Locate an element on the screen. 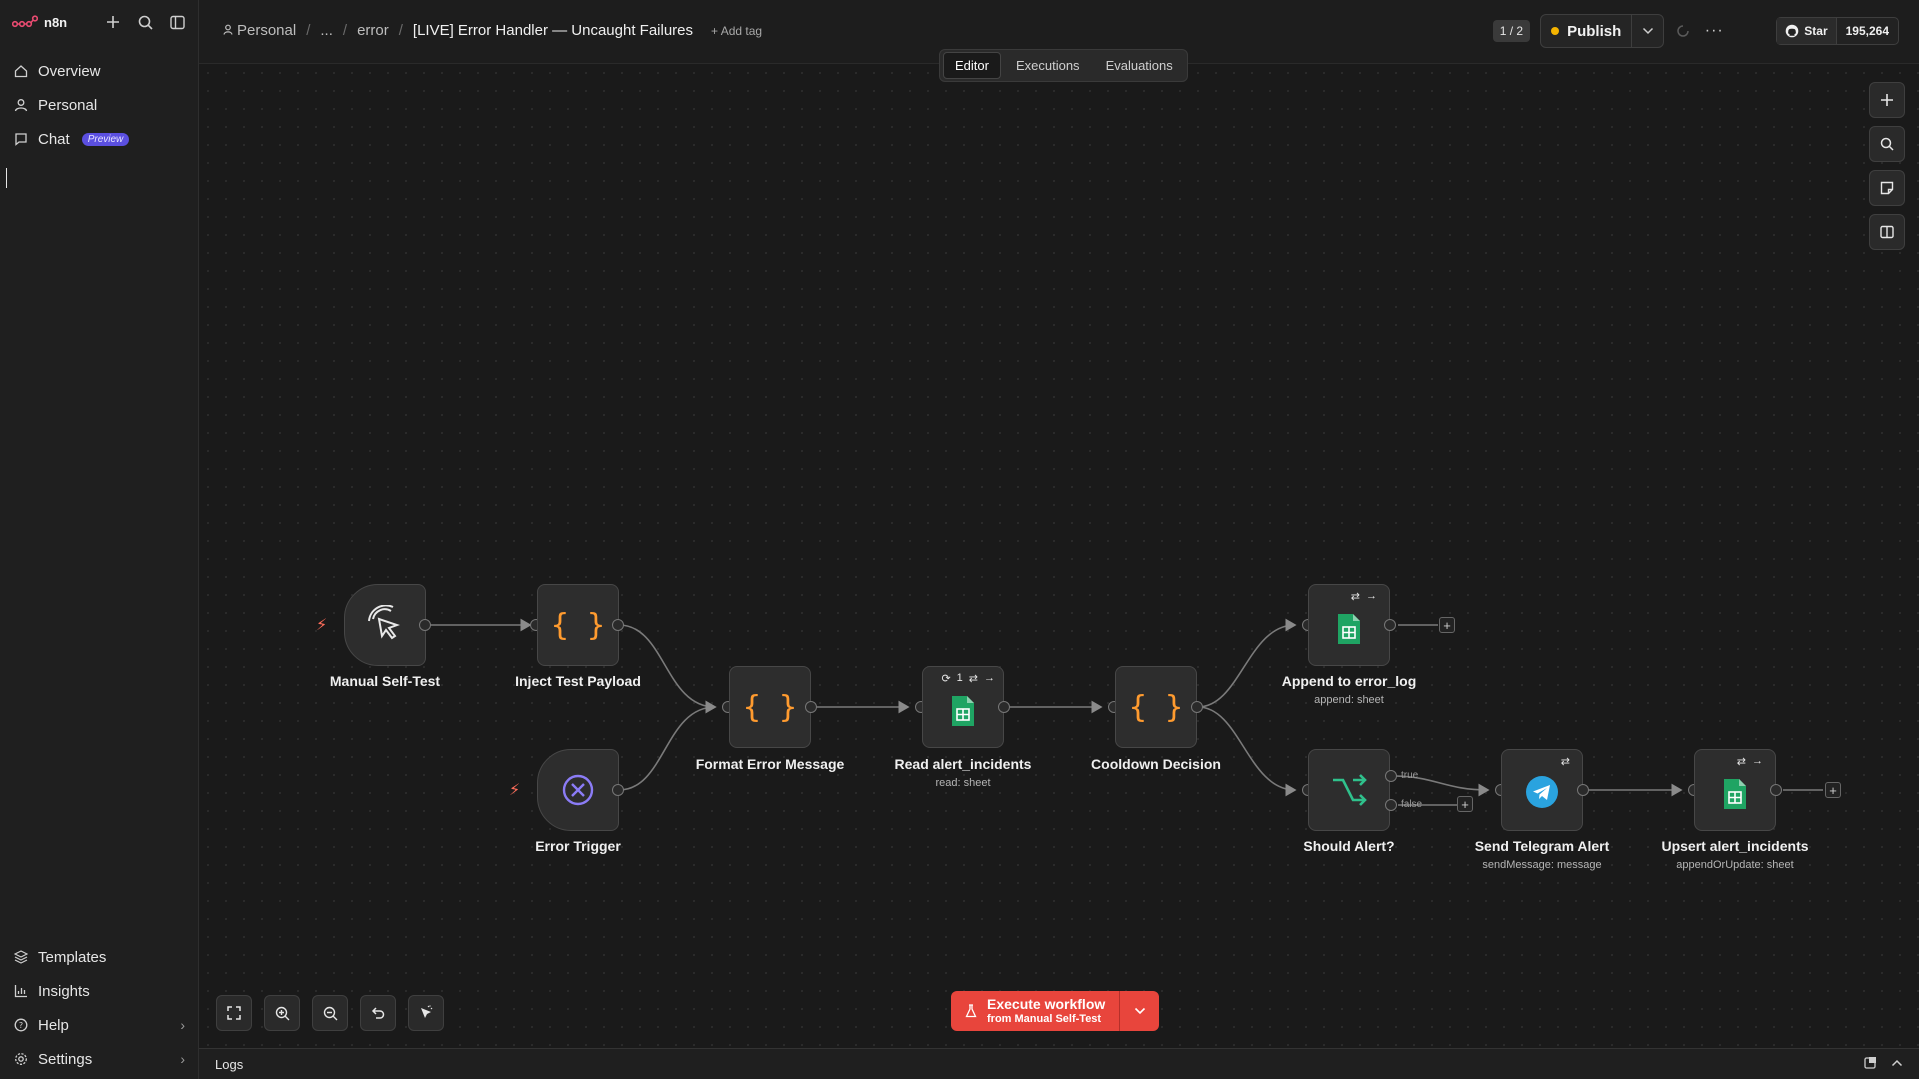 The width and height of the screenshot is (1919, 1079). search-nodes-icon is located at coordinates (1887, 144).